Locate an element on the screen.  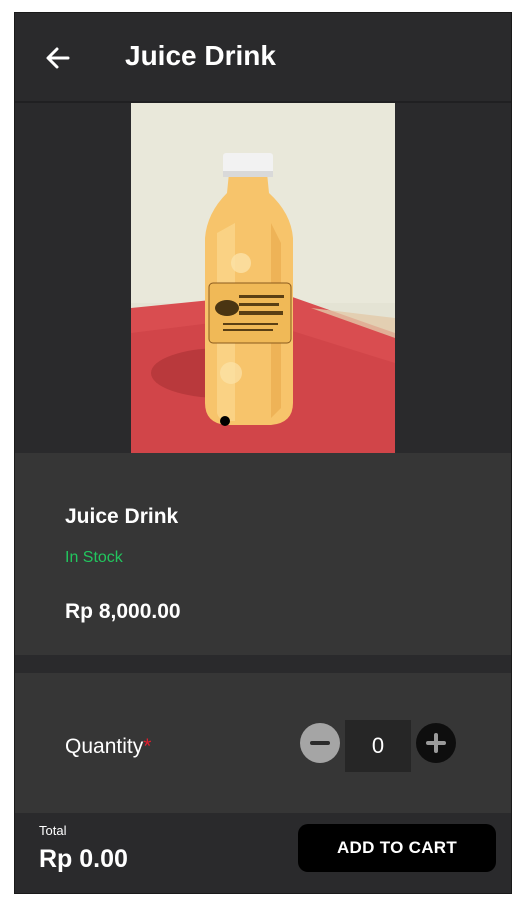
app-header: Juice Drink is located at coordinates (263, 58).